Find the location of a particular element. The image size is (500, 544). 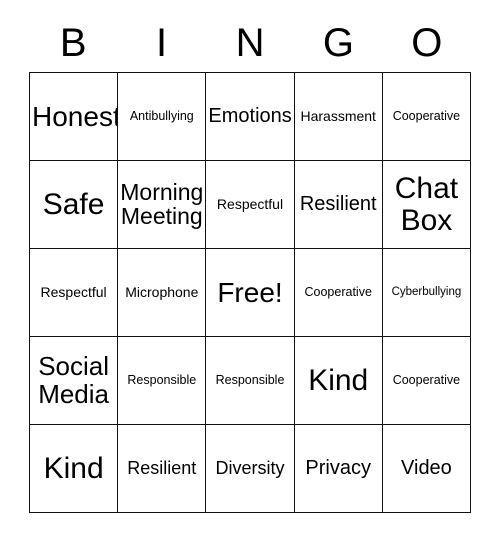

bingo-cell-label: Antibullying is located at coordinates (161, 116).